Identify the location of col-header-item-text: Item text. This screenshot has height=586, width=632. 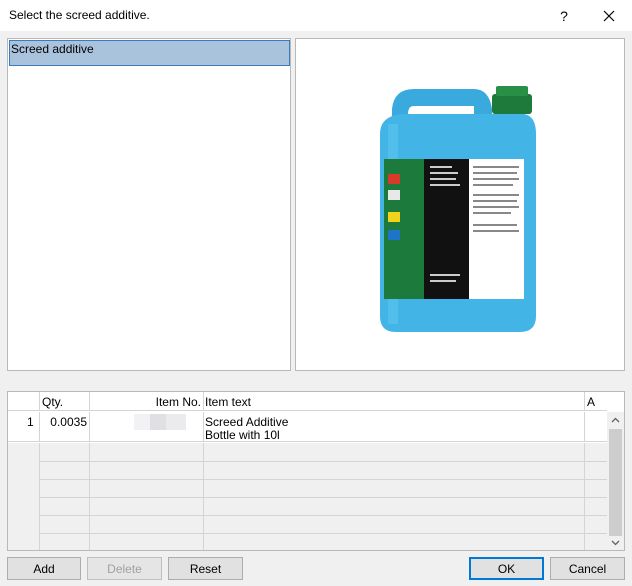
(394, 401).